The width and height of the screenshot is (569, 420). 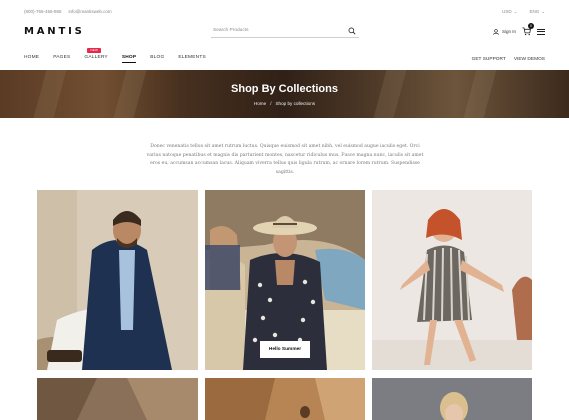 I want to click on nav-item-gallery-label: GALLERY, so click(x=96, y=57).